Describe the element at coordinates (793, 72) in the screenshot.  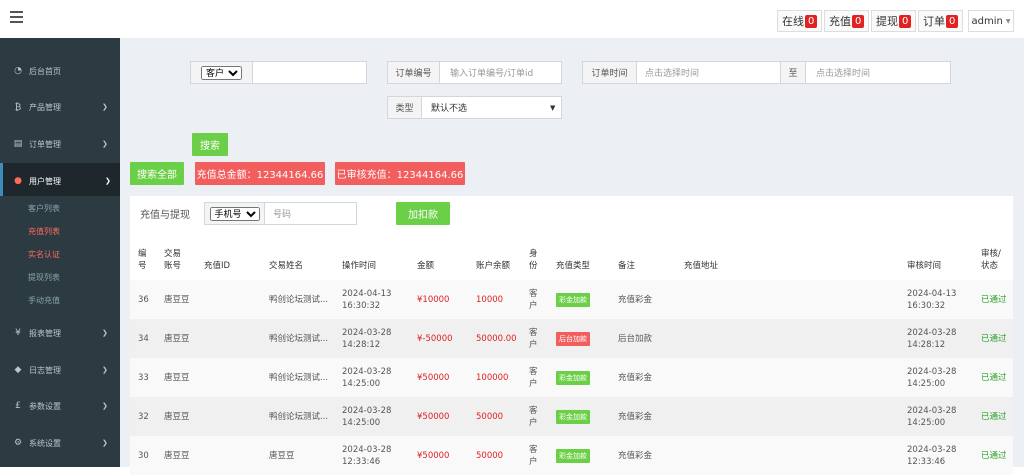
I see `to-label: 至` at that location.